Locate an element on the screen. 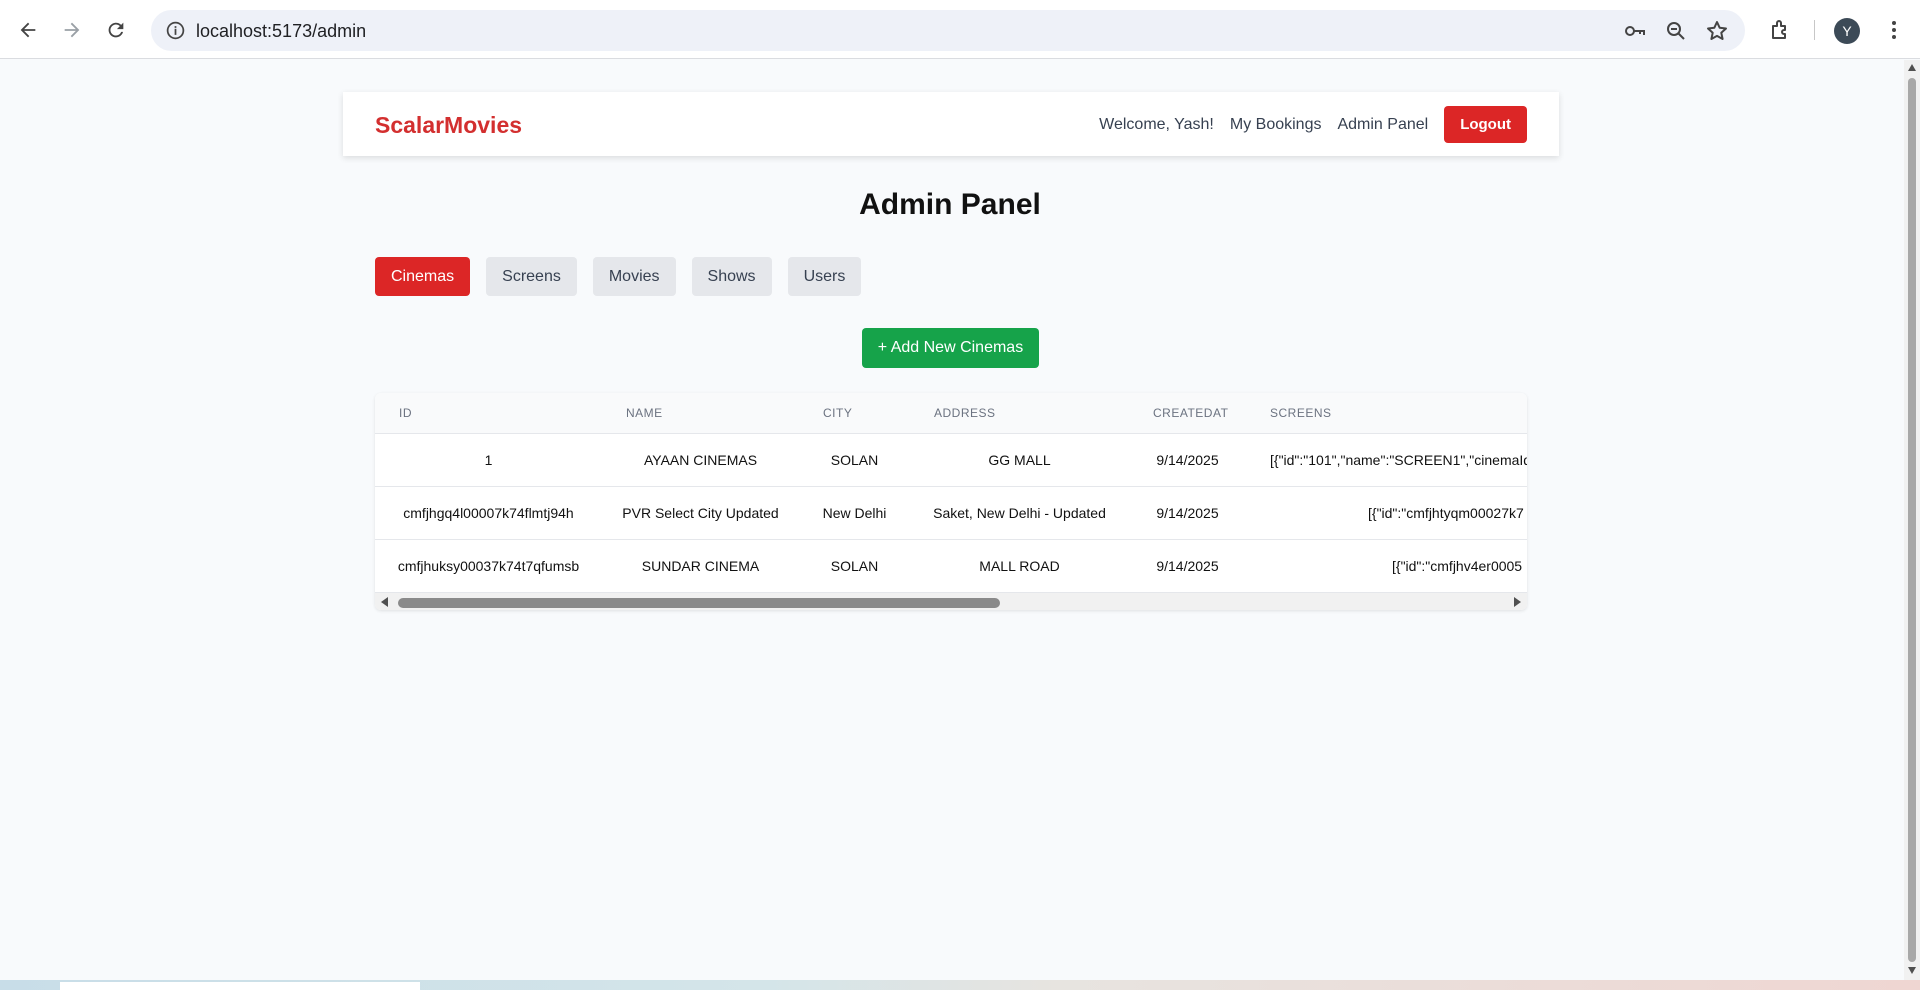 The image size is (1920, 990). logout-button: Logout is located at coordinates (1485, 124).